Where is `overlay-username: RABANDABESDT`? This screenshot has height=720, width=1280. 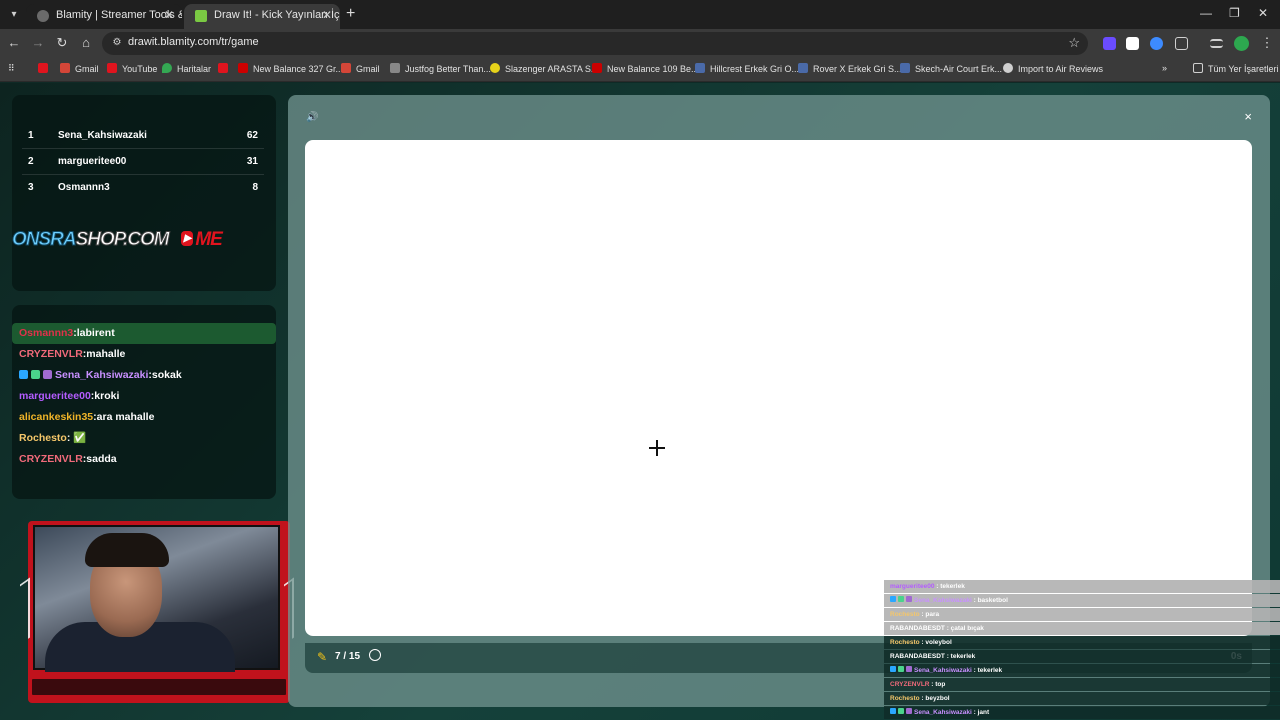 overlay-username: RABANDABESDT is located at coordinates (917, 628).